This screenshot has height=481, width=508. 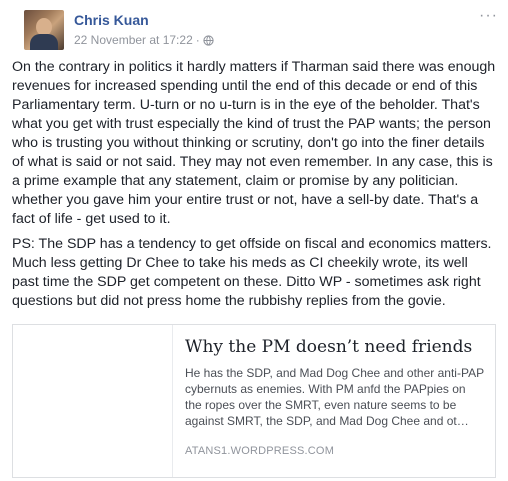 I want to click on link-title: Why the PM doesn’t need friends, so click(x=335, y=347).